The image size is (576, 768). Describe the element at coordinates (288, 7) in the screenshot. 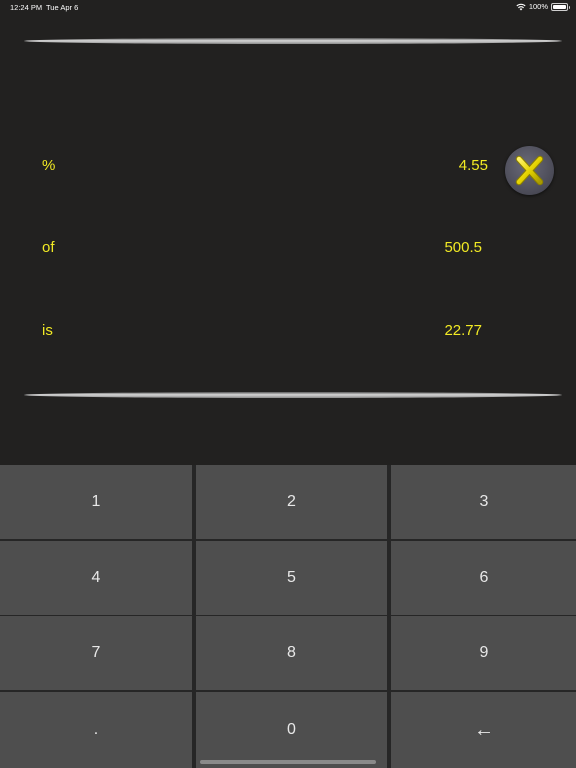

I see `status-bar: 12:24 PM Tue Apr 6 100%` at that location.